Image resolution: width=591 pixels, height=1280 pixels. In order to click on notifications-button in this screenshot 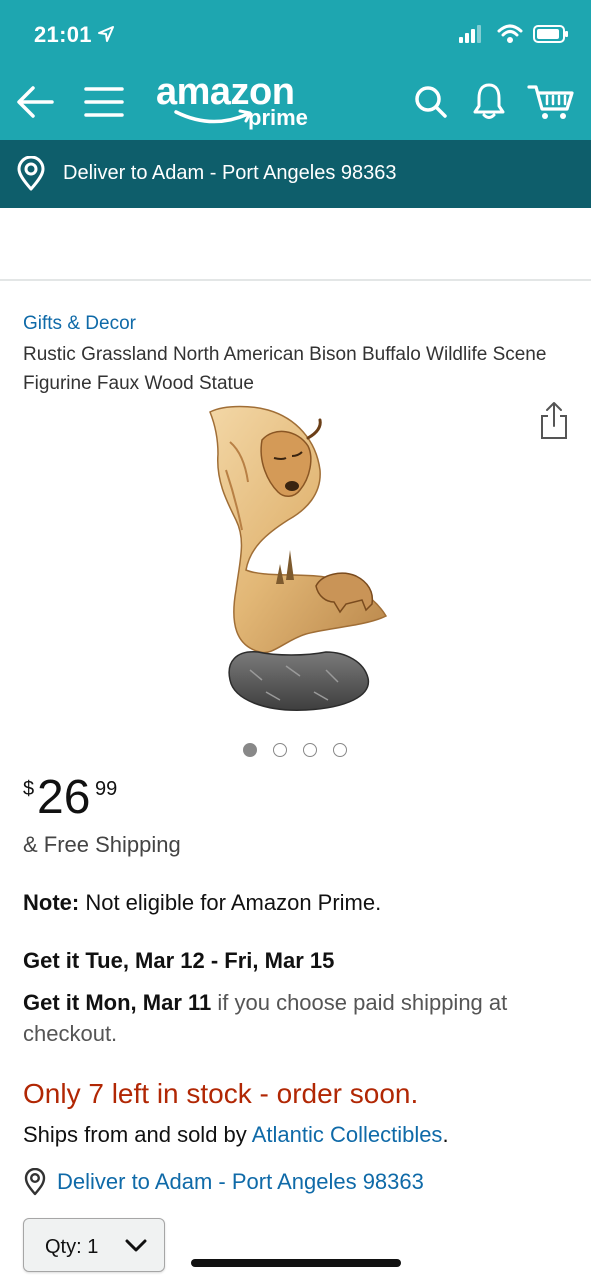, I will do `click(489, 101)`.